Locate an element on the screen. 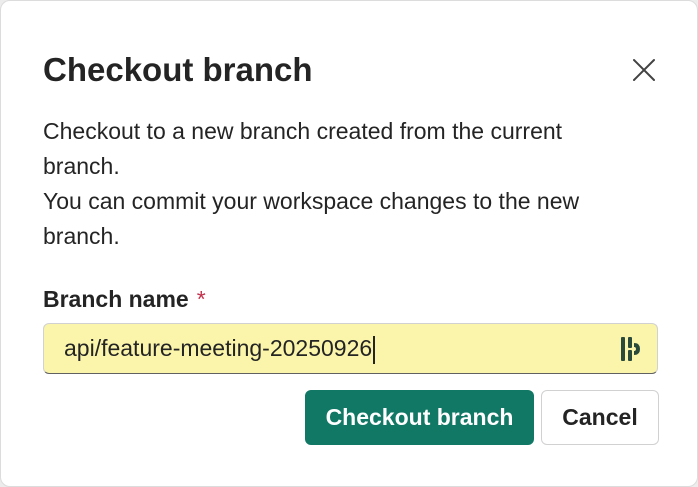 The image size is (698, 487). required-asterisk: * is located at coordinates (201, 299).